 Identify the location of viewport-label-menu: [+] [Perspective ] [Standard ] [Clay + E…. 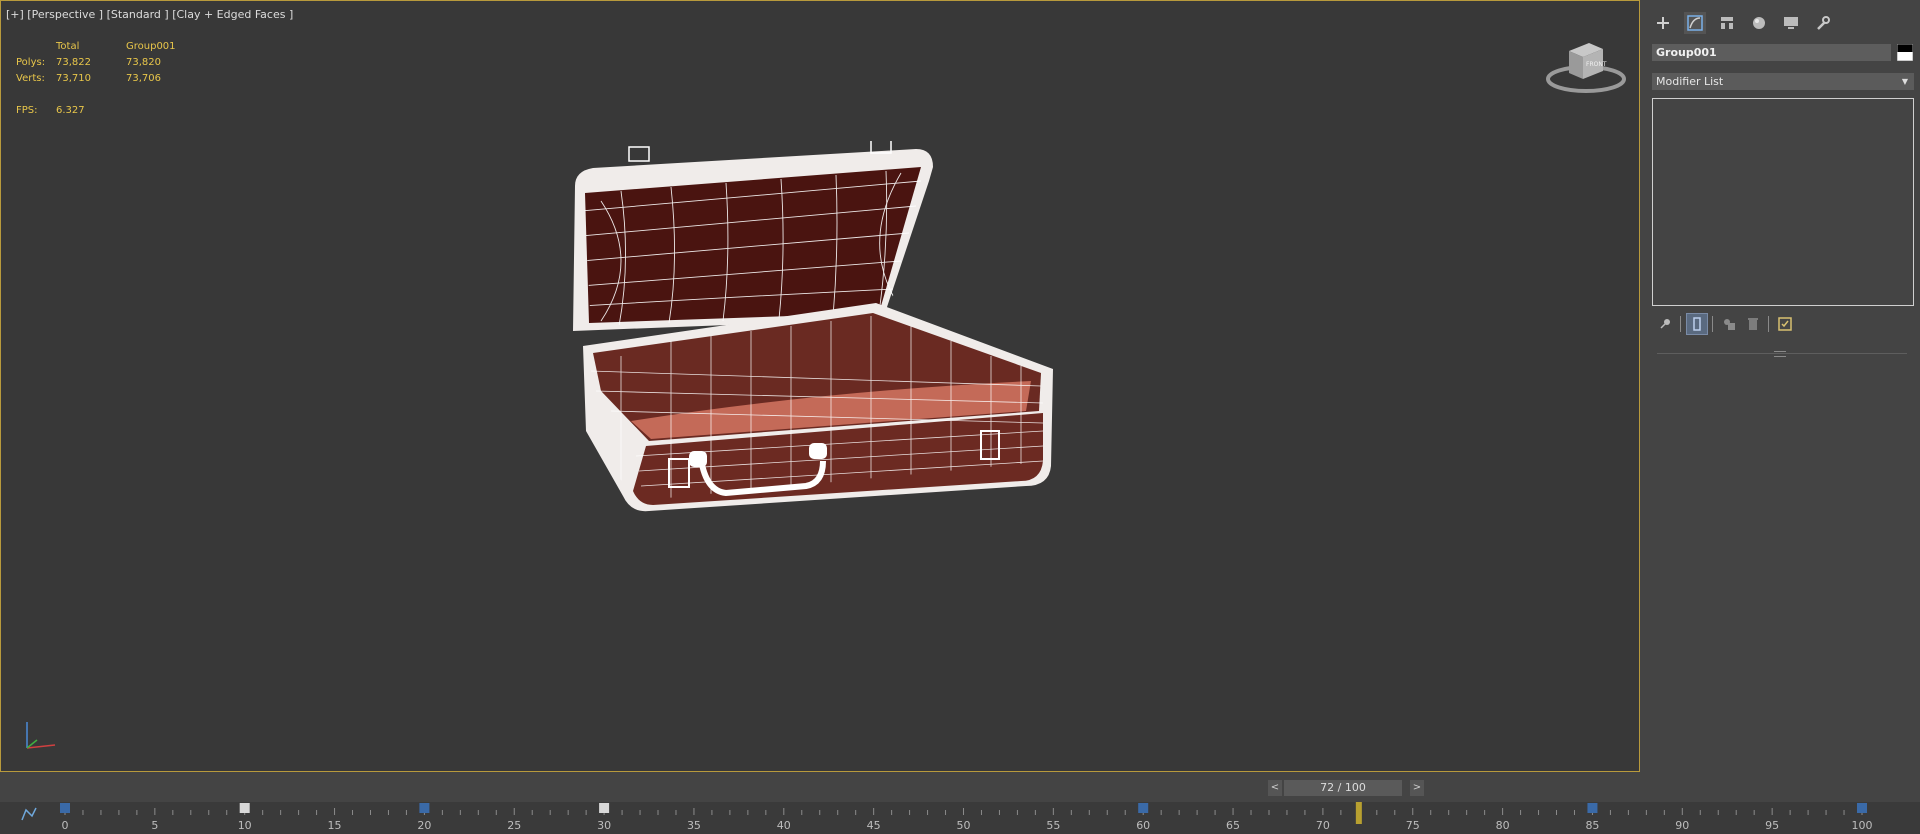
(149, 14).